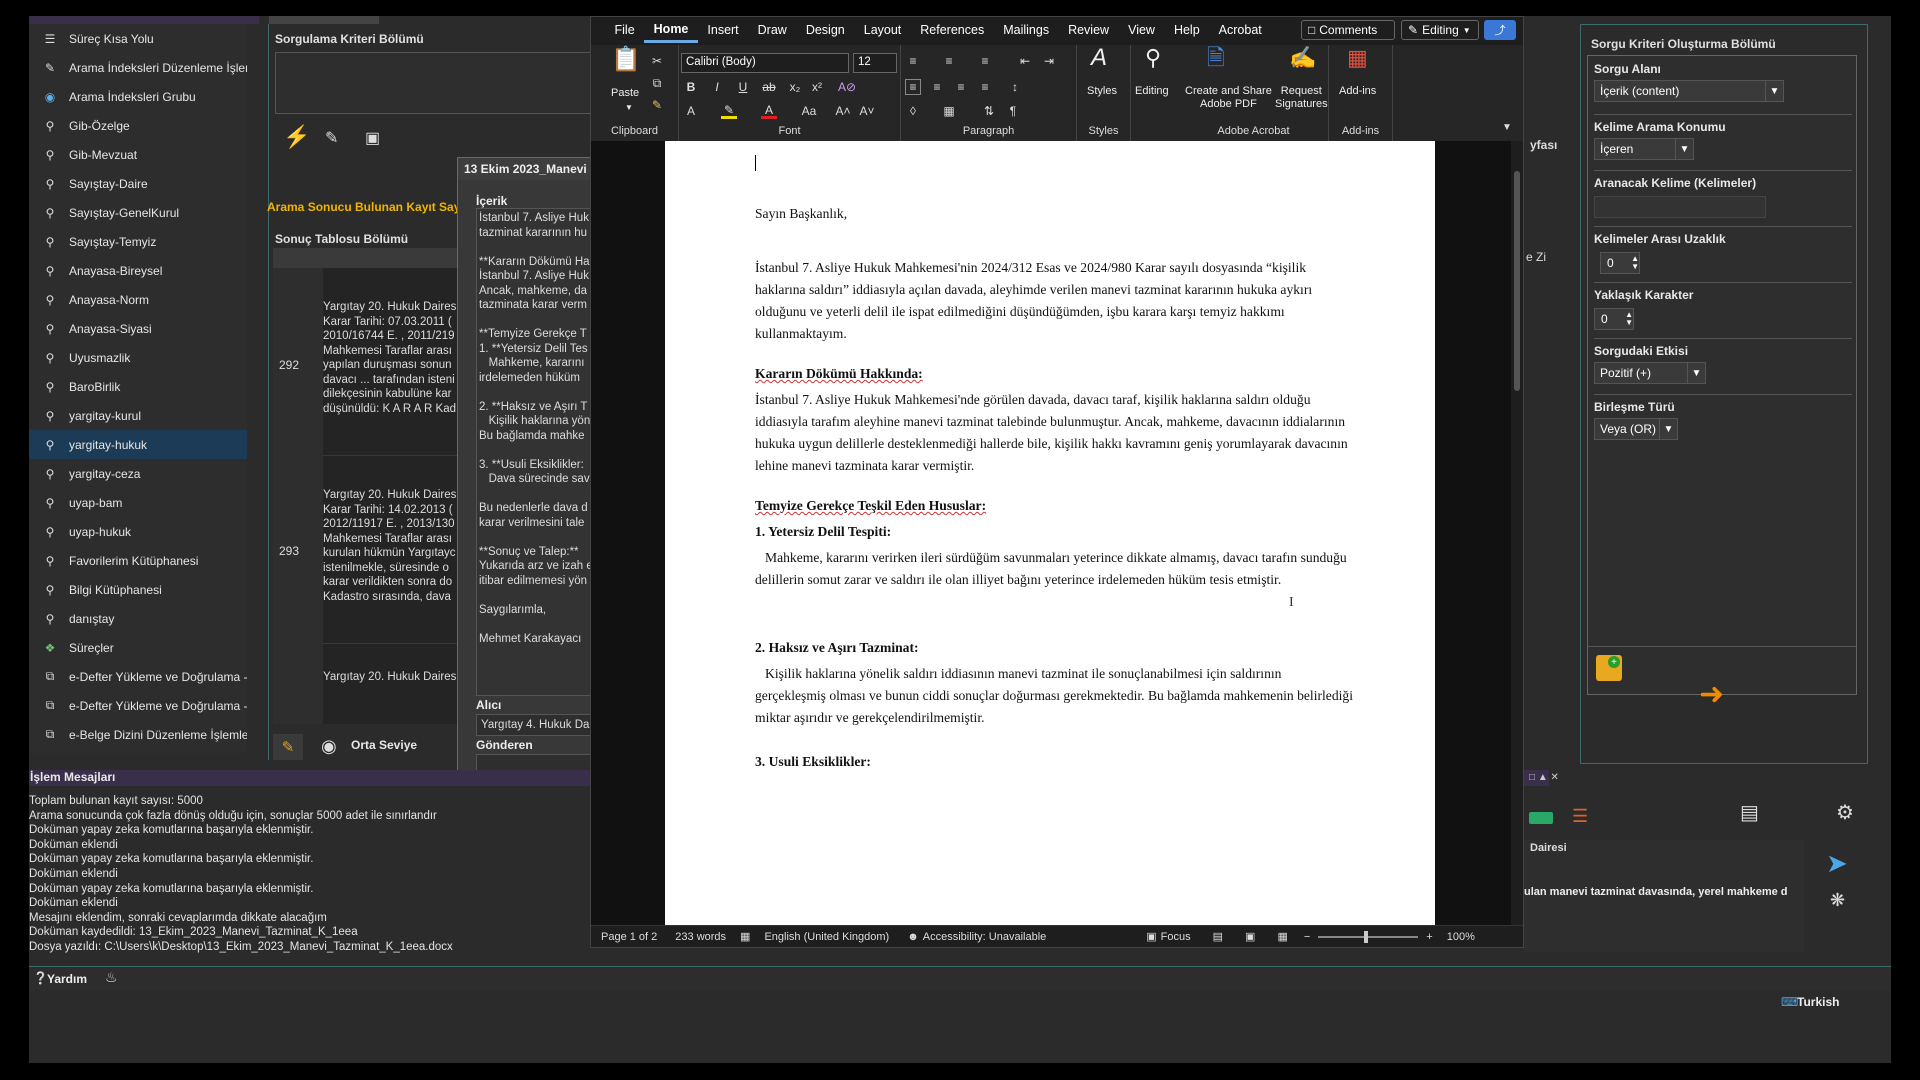 This screenshot has width=1920, height=1080. Describe the element at coordinates (989, 111) in the screenshot. I see `sort-icon: ⇅` at that location.